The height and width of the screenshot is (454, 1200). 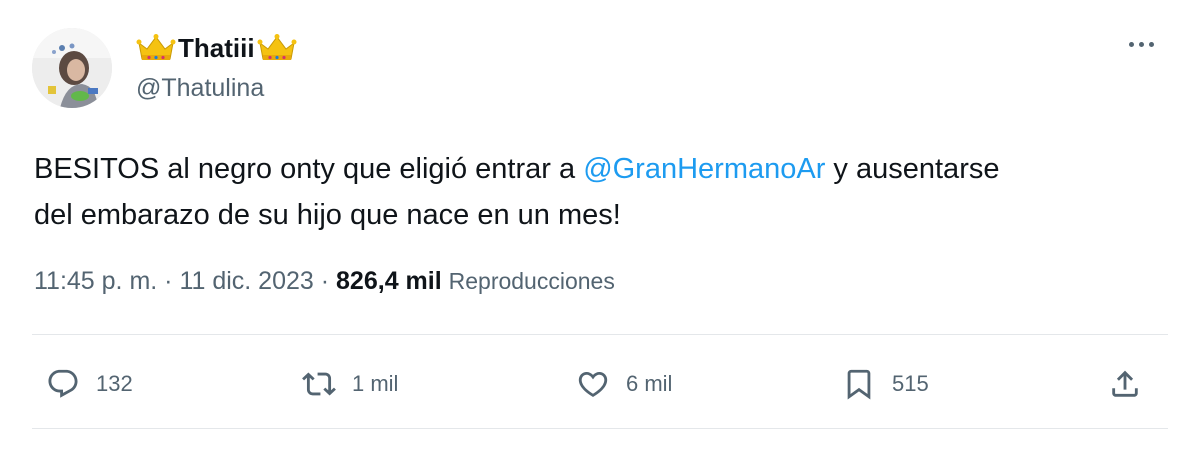 I want to click on retweet-button: 1 mil, so click(x=350, y=384).